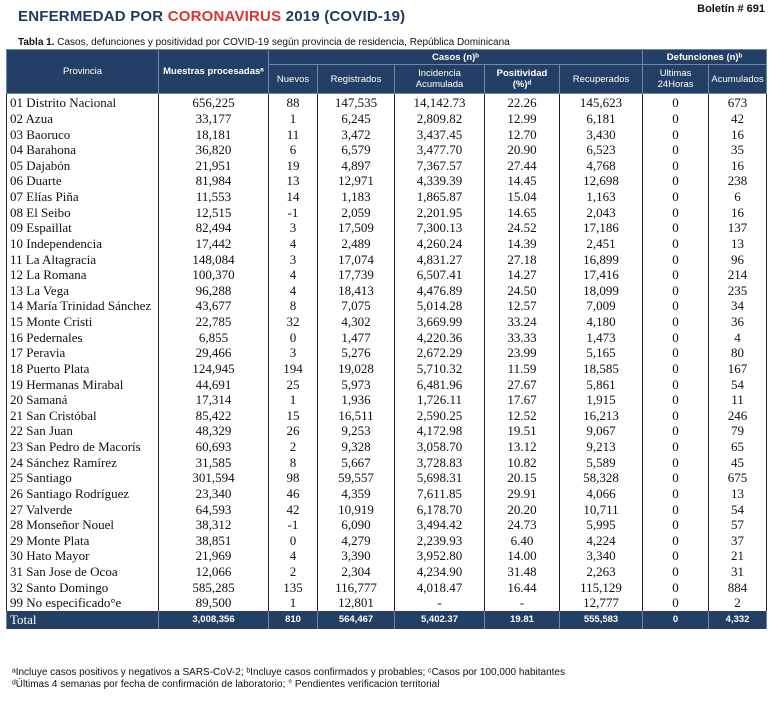 This screenshot has width=777, height=710. What do you see at coordinates (356, 493) in the screenshot?
I see `table-cell: 4,359` at bounding box center [356, 493].